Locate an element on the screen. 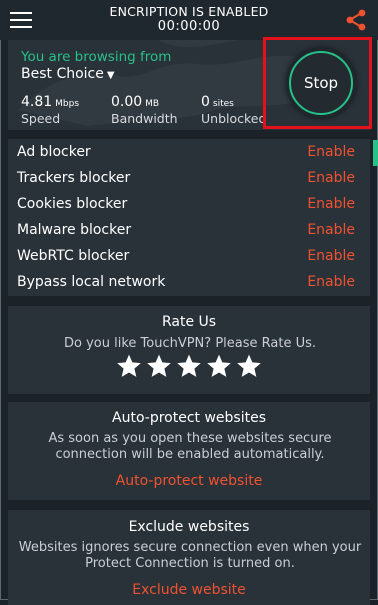 The image size is (378, 605). blocker-name: Malware blocker is located at coordinates (74, 230).